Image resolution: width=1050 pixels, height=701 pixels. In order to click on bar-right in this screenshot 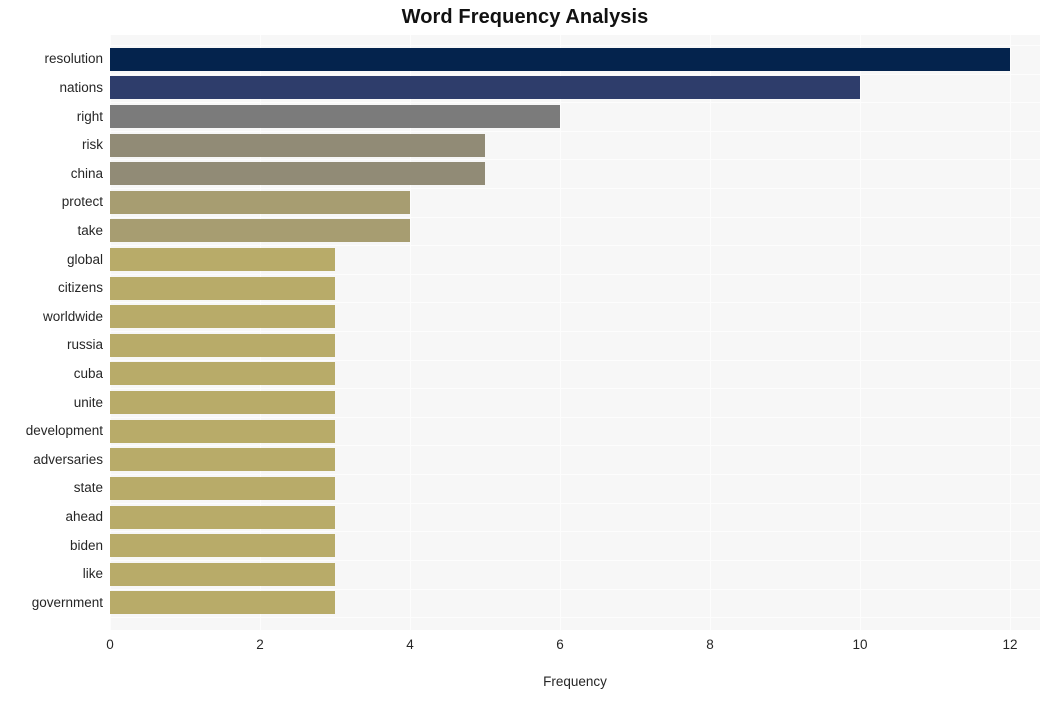, I will do `click(335, 117)`.